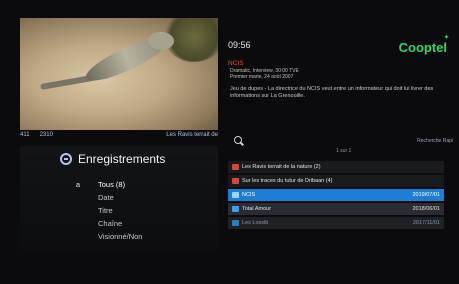 The width and height of the screenshot is (459, 284). What do you see at coordinates (122, 159) in the screenshot?
I see `panel-title: Enregistrements` at bounding box center [122, 159].